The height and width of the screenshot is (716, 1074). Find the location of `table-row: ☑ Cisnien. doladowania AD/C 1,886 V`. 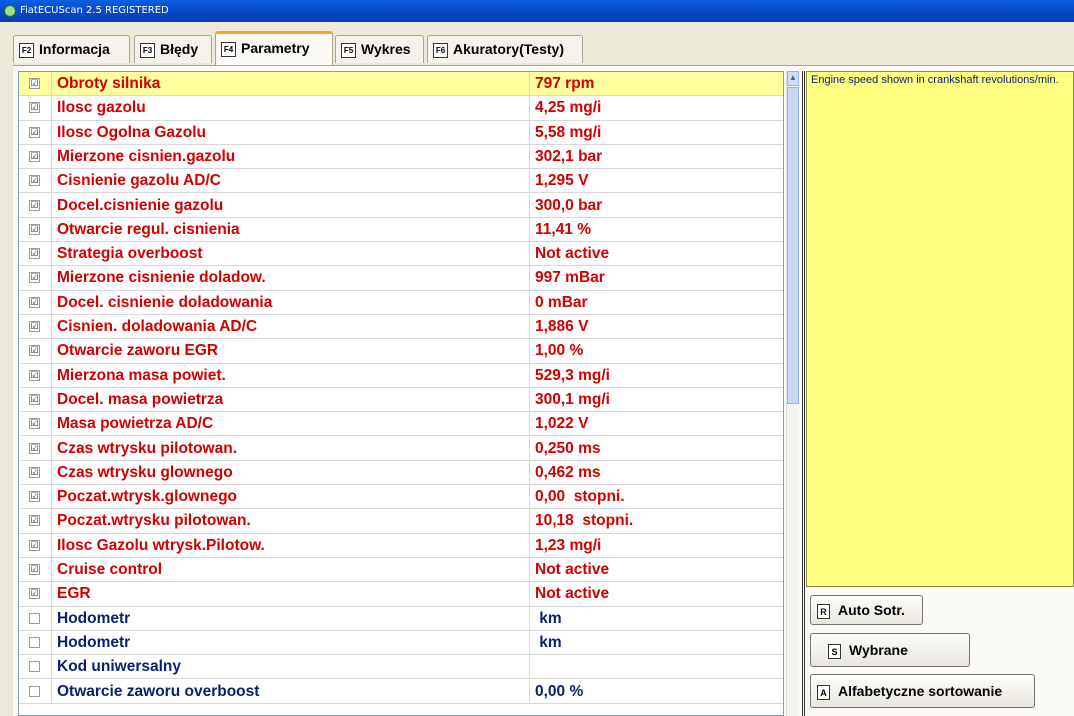

table-row: ☑ Cisnien. doladowania AD/C 1,886 V is located at coordinates (401, 327).